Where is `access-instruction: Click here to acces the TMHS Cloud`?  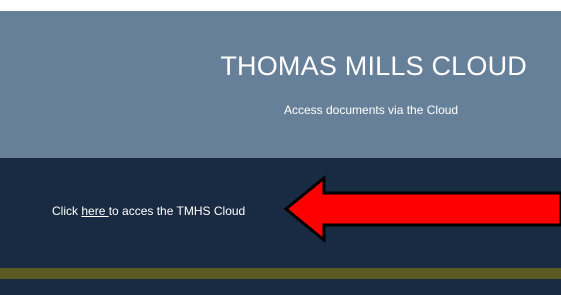 access-instruction: Click here to acces the TMHS Cloud is located at coordinates (148, 211).